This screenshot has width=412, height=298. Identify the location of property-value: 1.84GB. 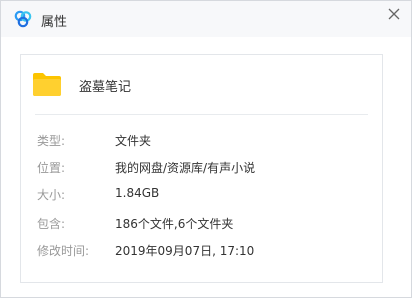
(137, 193).